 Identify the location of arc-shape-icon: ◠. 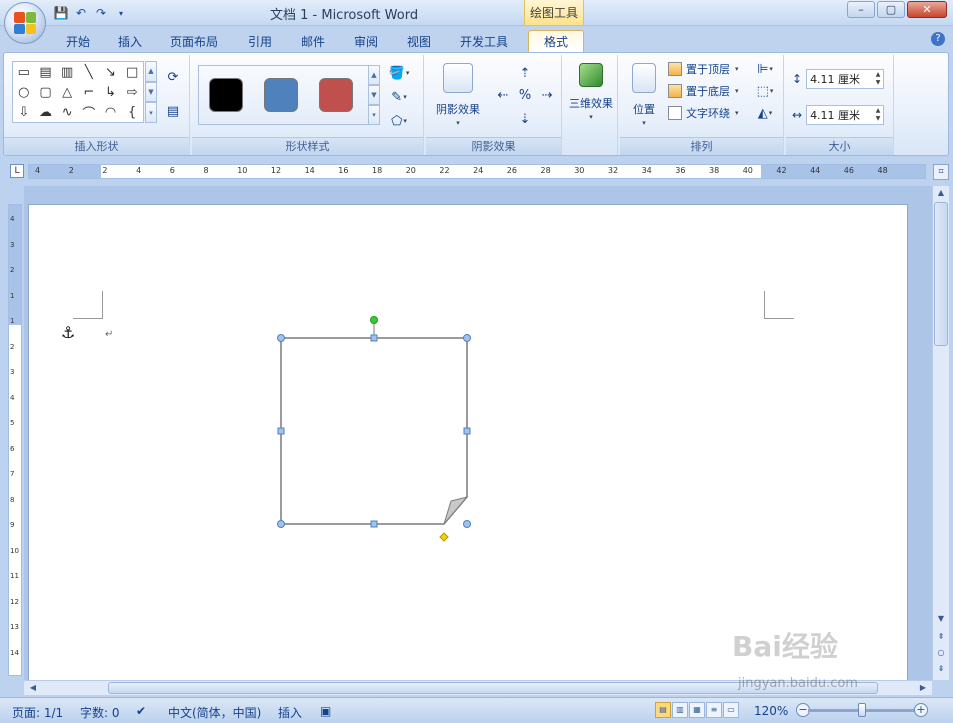
(111, 112).